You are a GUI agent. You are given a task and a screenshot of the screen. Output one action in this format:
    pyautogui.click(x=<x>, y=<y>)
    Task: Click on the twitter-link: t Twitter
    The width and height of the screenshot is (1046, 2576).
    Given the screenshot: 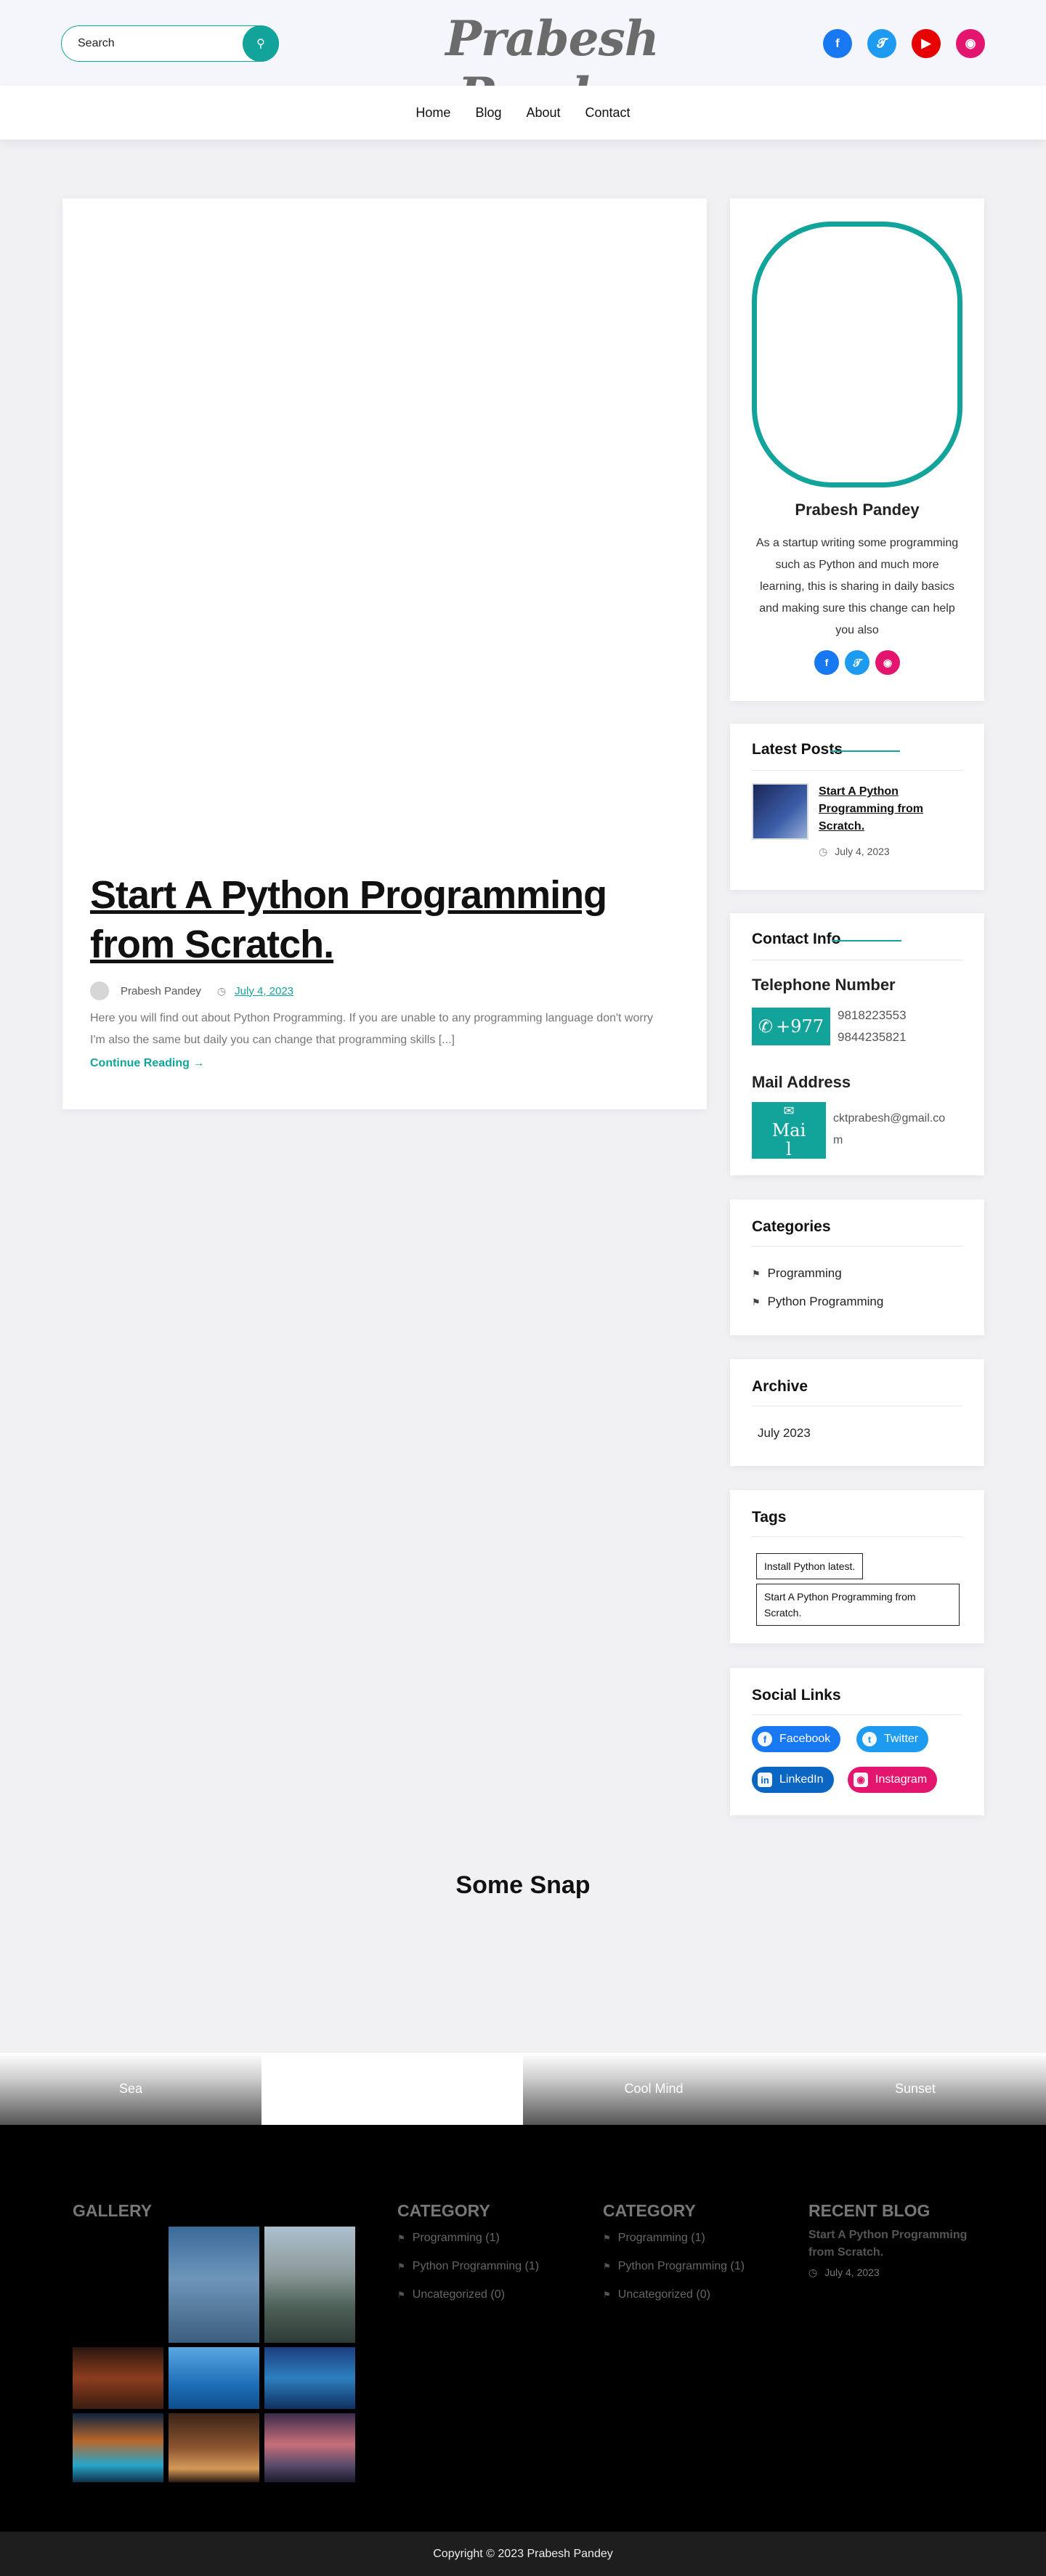 What is the action you would take?
    pyautogui.click(x=892, y=1739)
    